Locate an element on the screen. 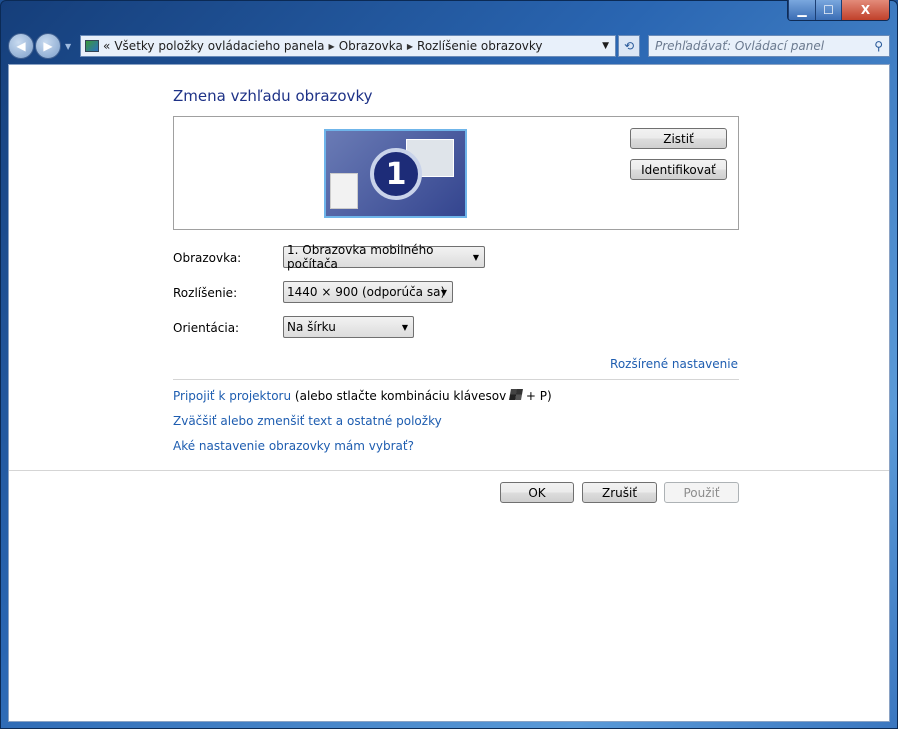 The width and height of the screenshot is (898, 729). connect-projector-link: Pripojiť k projektoru is located at coordinates (232, 396).